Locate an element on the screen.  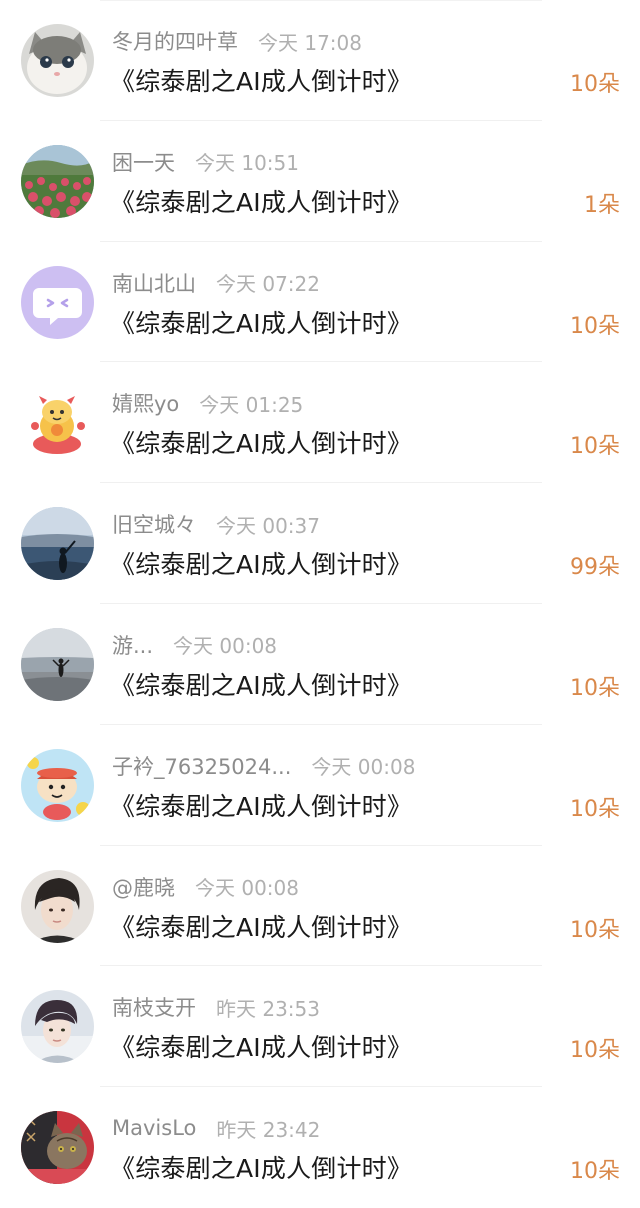
list-item: 冬月的四叶草 今天 17:08 《综泰剧之AI成人倒计时》 10朵 is located at coordinates (320, 60).